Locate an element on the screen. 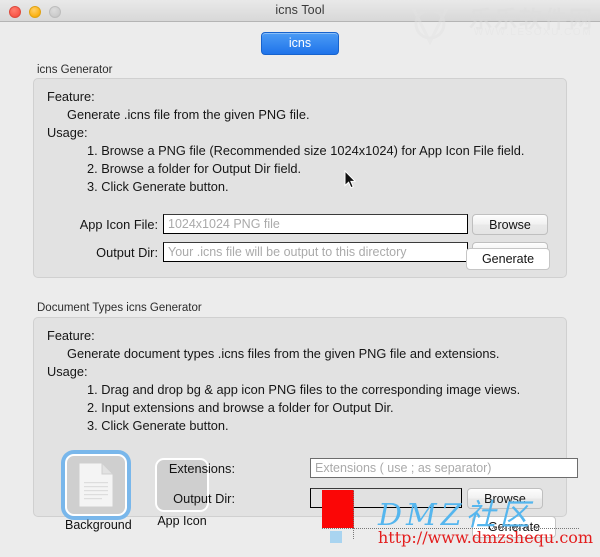 The height and width of the screenshot is (557, 600). doctypes-output-dir-browse-button: Browse is located at coordinates (505, 498).